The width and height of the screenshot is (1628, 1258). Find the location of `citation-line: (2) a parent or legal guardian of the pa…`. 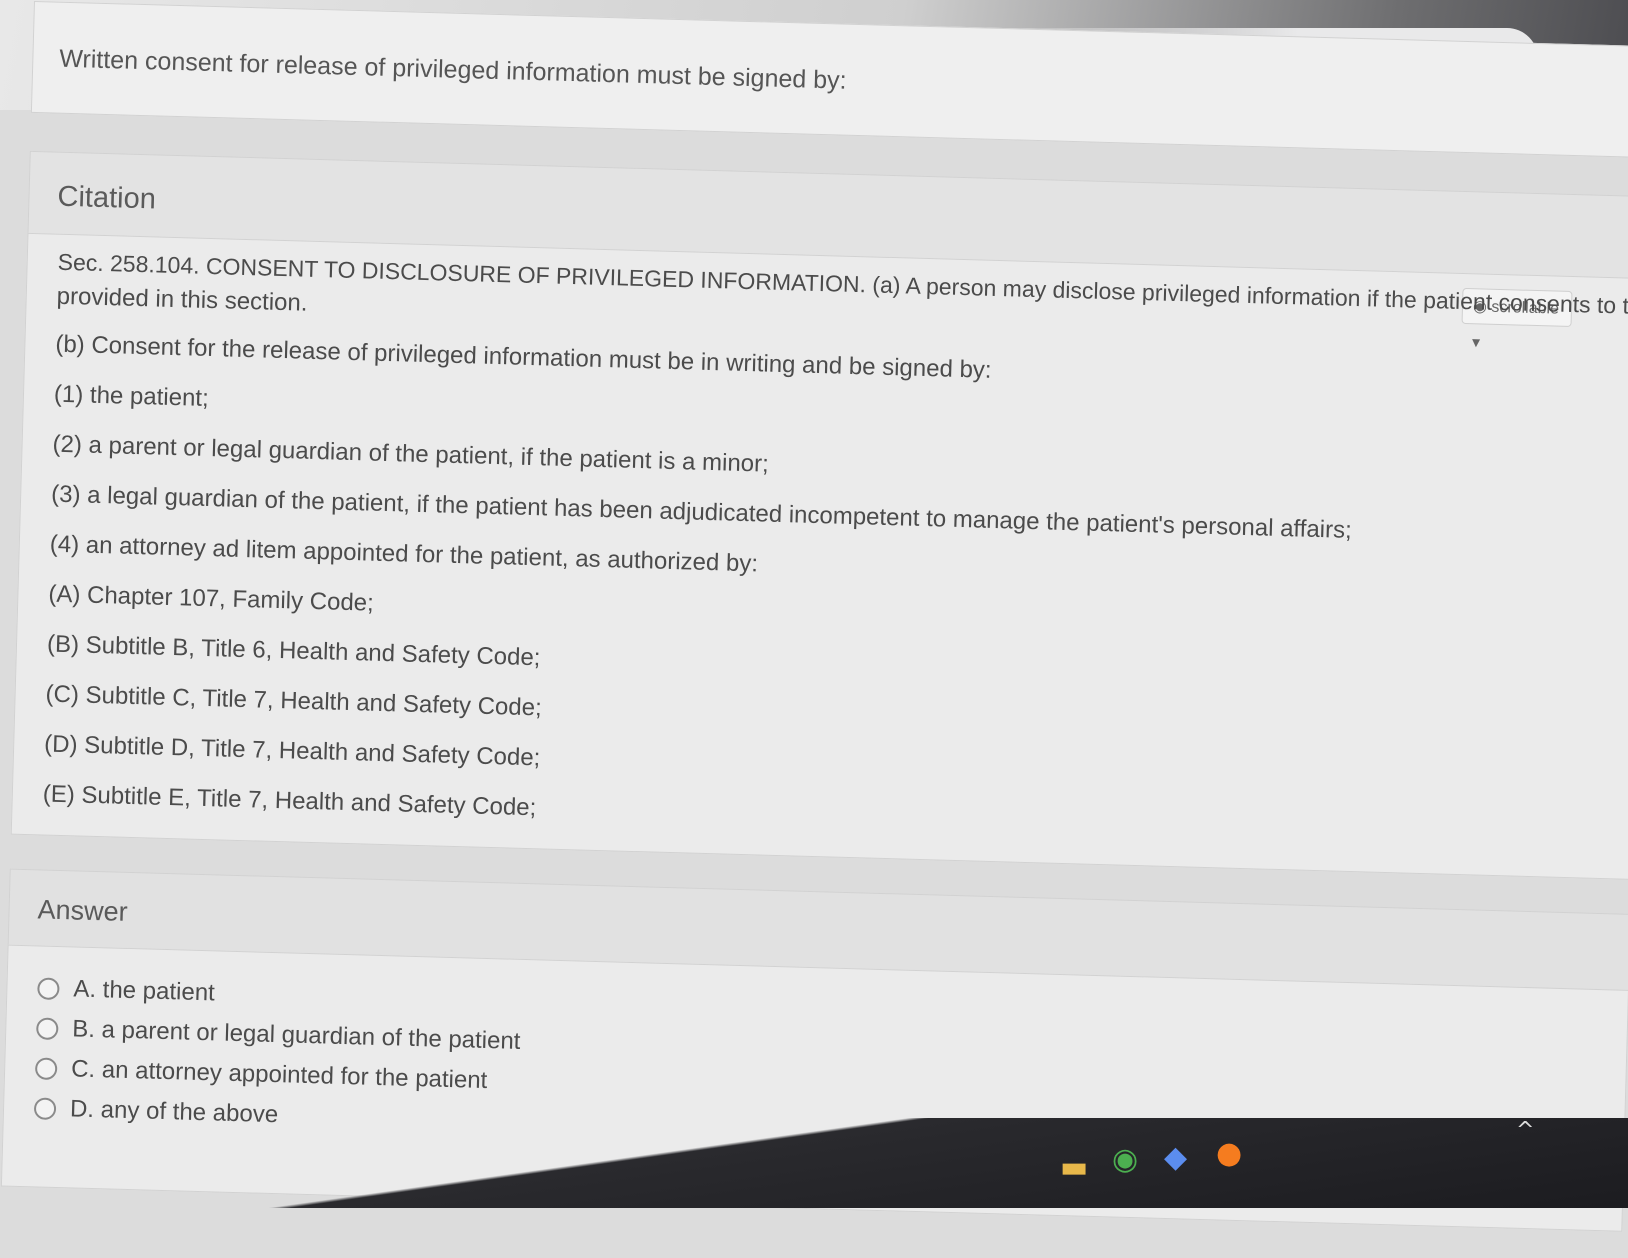

citation-line: (2) a parent or legal guardian of the pa… is located at coordinates (411, 454).